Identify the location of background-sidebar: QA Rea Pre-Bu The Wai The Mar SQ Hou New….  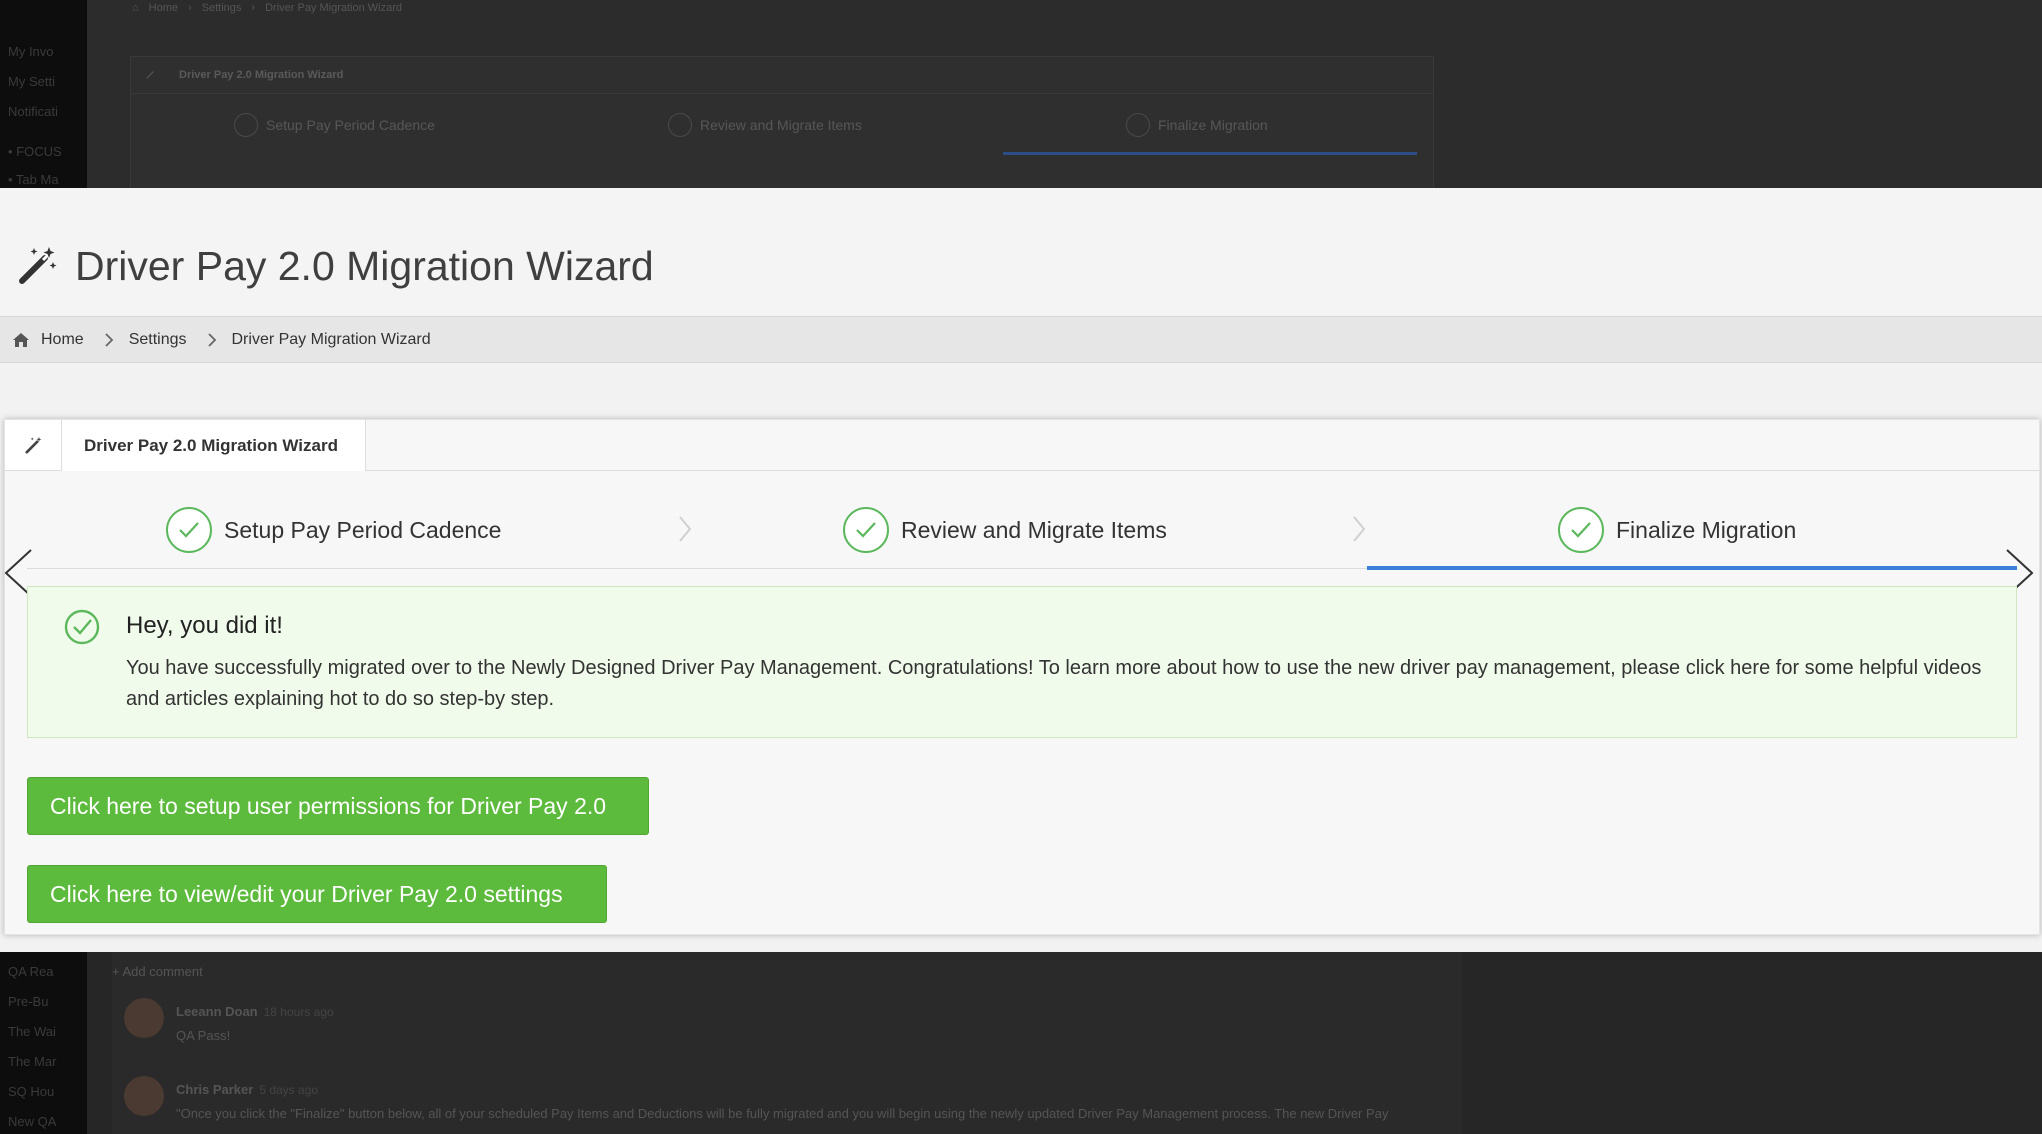
(43, 1043).